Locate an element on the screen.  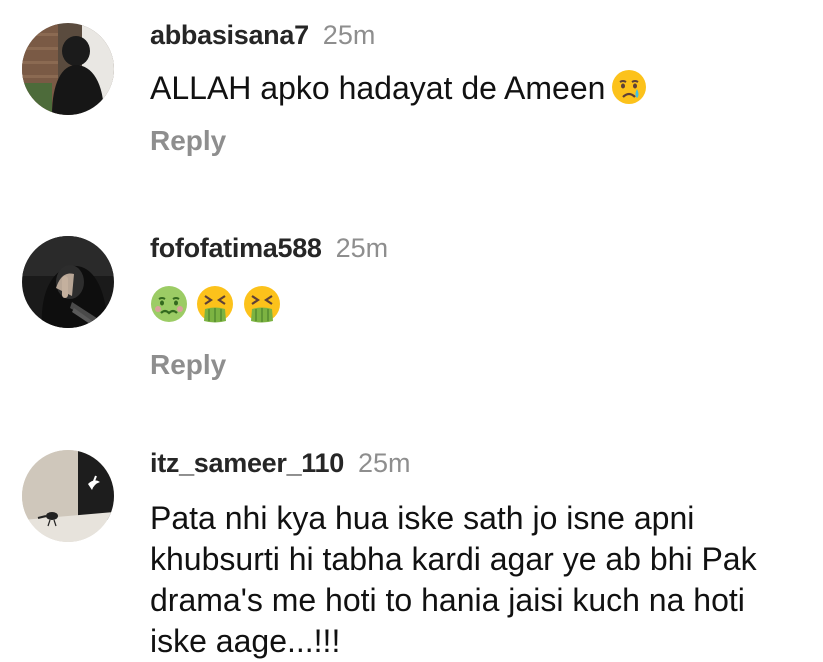
comment-username: itz_sameer_110 is located at coordinates (247, 463).